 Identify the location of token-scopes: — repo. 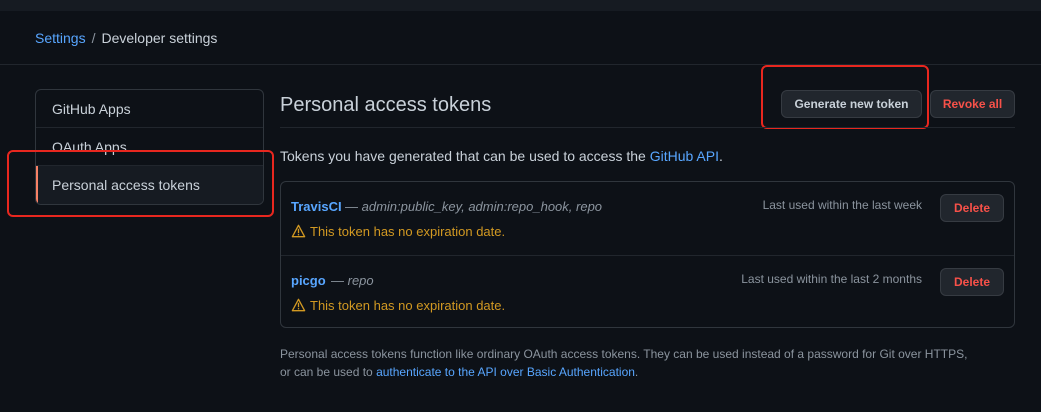
(352, 280).